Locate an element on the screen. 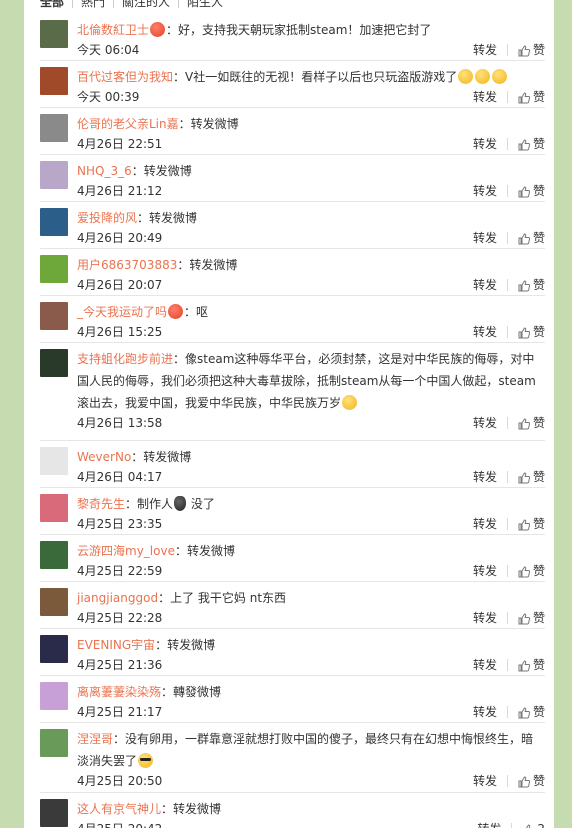  comment-username-link: EVENING宇宙 is located at coordinates (116, 645).